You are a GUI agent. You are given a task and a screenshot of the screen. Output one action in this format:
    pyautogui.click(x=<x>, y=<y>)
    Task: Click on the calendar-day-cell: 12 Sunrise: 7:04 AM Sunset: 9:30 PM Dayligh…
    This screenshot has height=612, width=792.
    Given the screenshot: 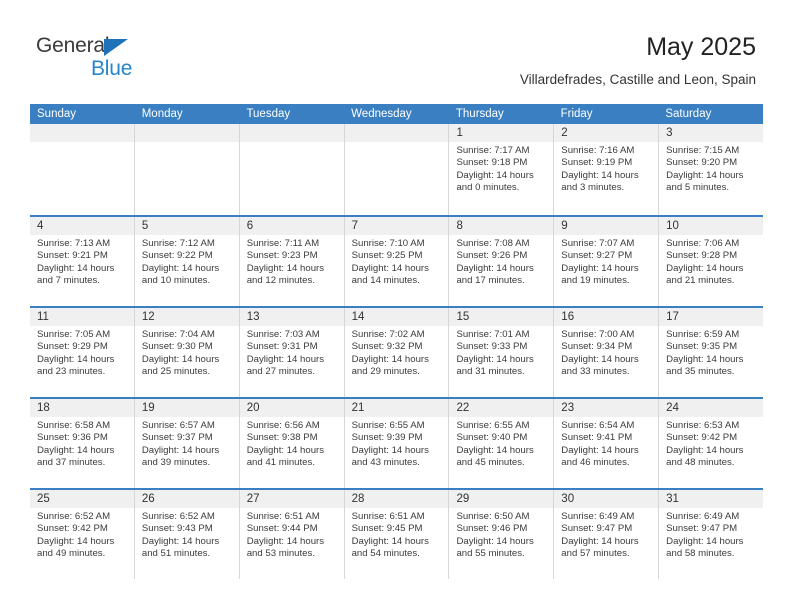 What is the action you would take?
    pyautogui.click(x=187, y=352)
    